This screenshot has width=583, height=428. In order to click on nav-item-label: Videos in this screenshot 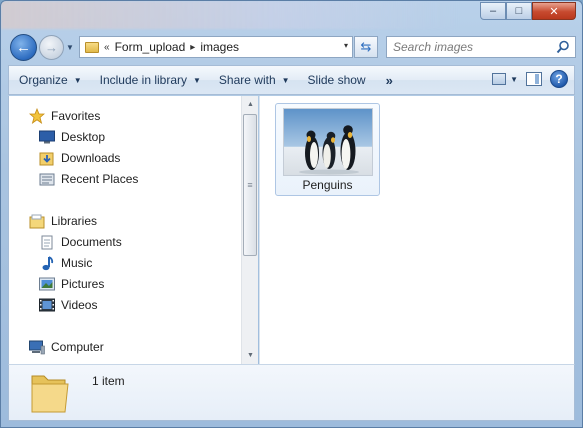, I will do `click(79, 305)`.